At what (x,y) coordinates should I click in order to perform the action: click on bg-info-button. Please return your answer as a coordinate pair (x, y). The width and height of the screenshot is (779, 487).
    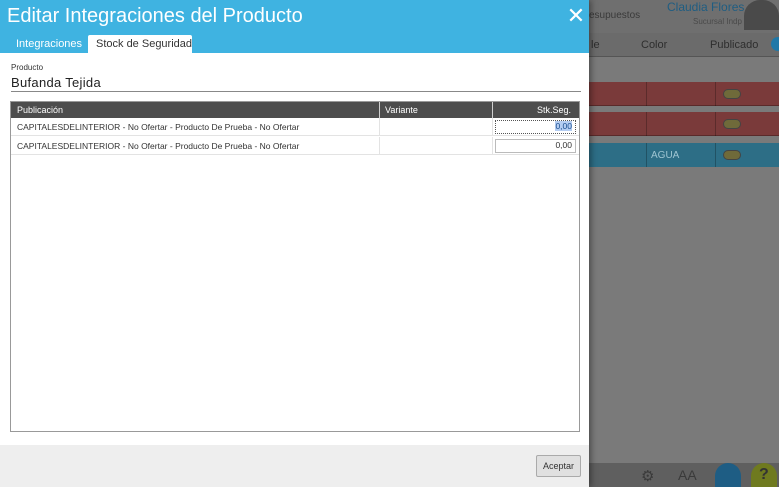
    Looking at the image, I should click on (728, 475).